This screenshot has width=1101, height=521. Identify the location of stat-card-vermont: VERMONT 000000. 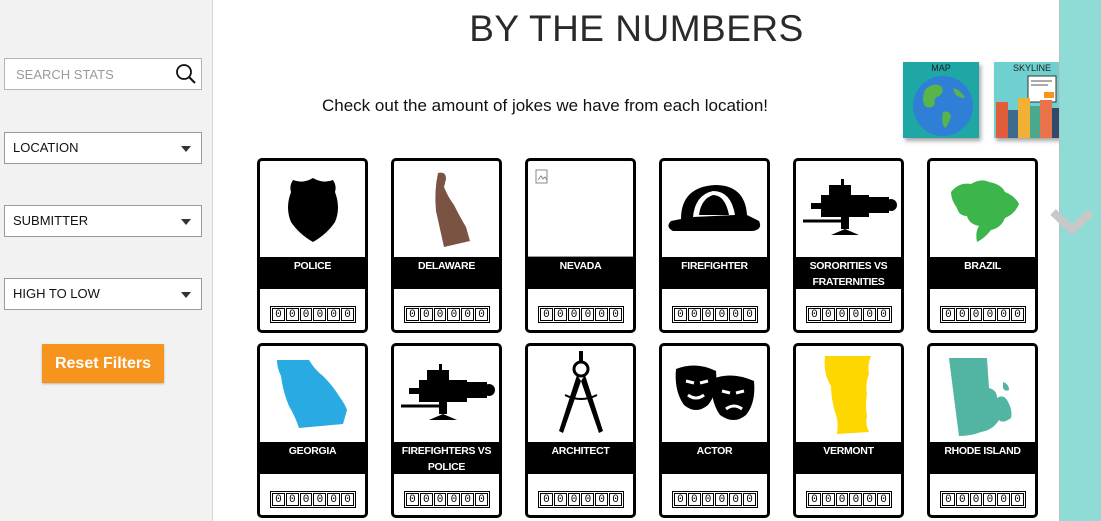
(848, 430).